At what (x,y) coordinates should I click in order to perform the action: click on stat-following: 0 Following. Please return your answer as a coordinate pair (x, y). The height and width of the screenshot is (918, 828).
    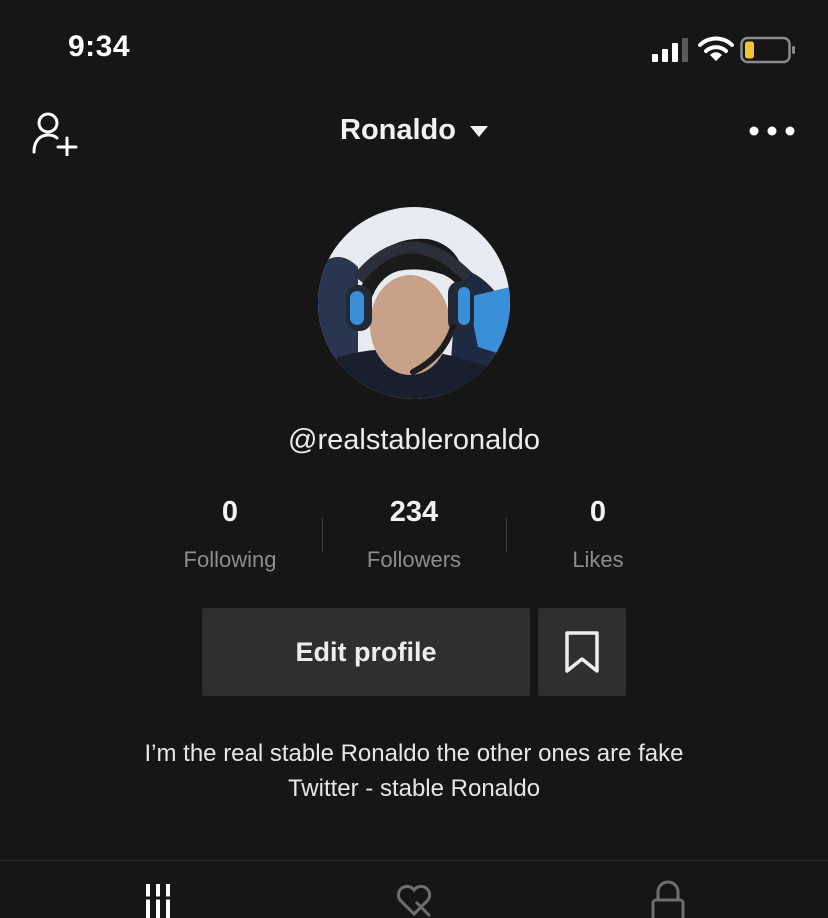
    Looking at the image, I should click on (230, 534).